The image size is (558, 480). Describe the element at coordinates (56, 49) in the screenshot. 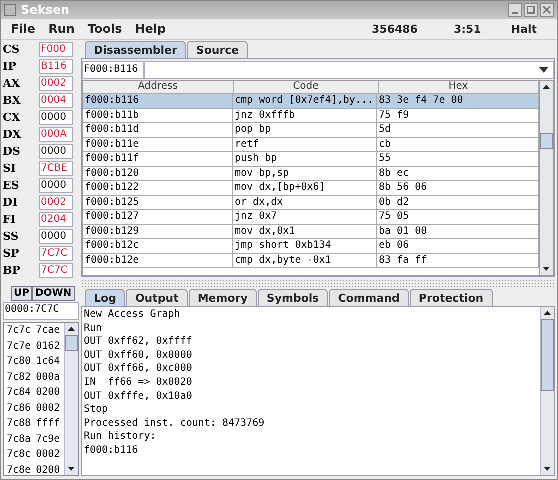

I see `register-field: F000` at that location.